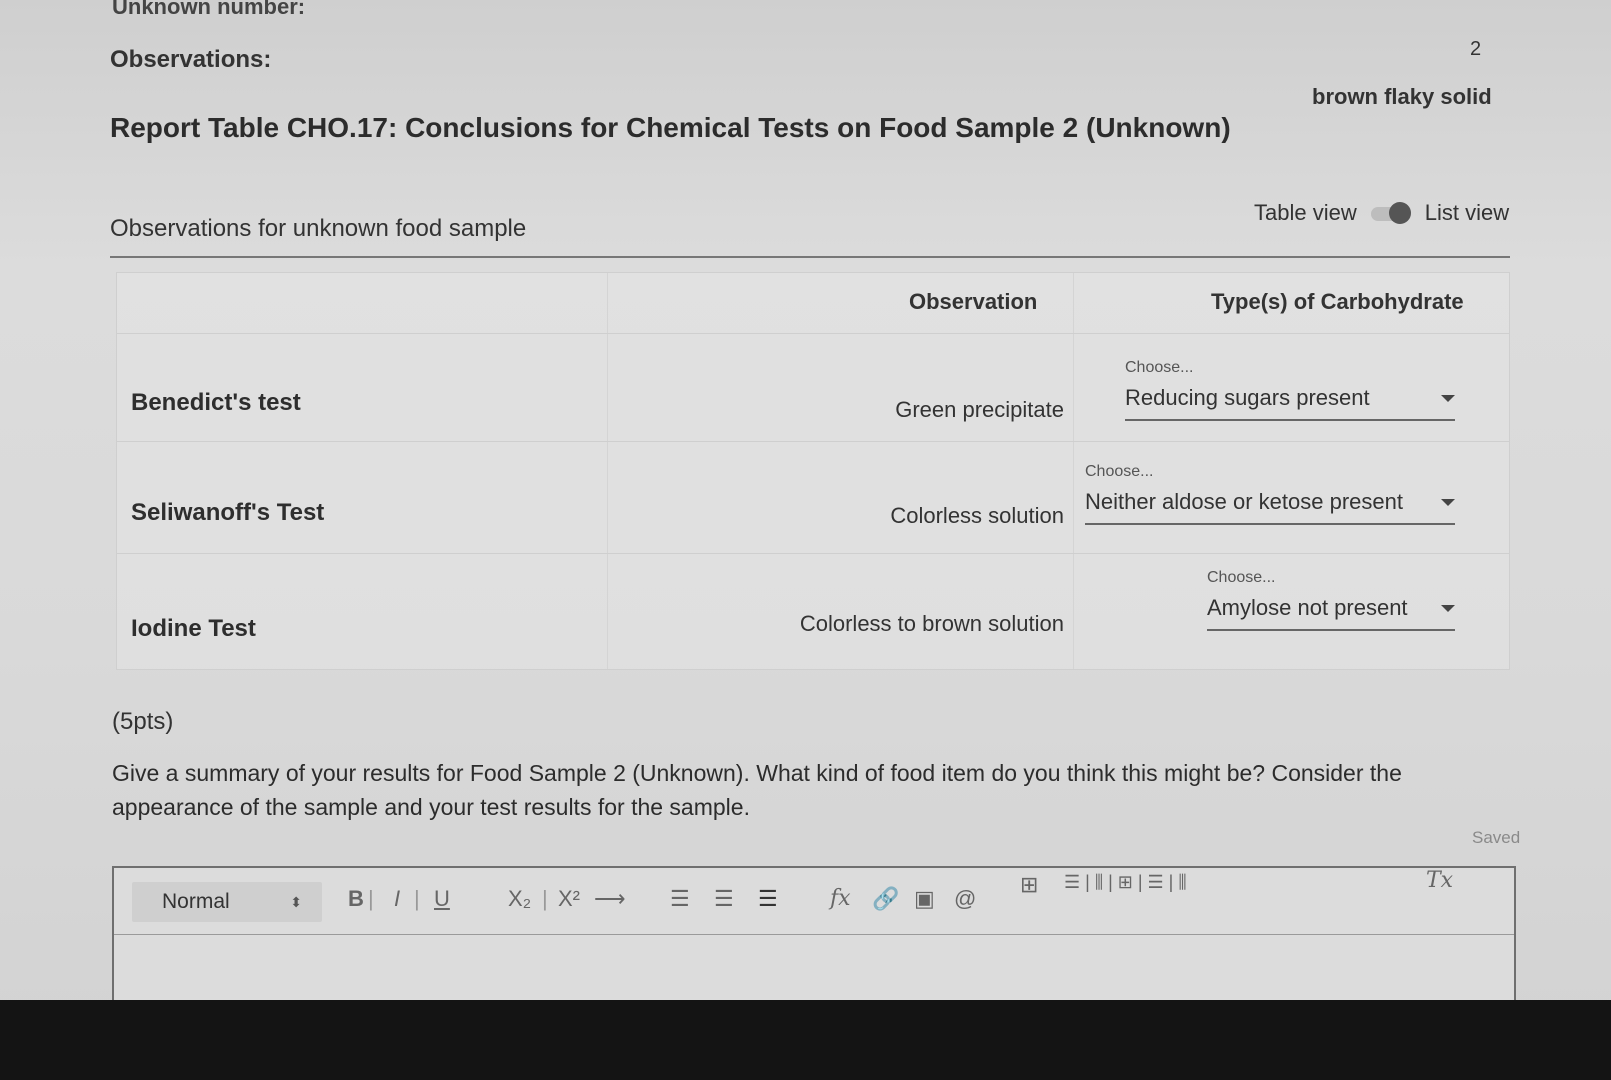 Image resolution: width=1611 pixels, height=1080 pixels. I want to click on format-select-value: Normal, so click(196, 901).